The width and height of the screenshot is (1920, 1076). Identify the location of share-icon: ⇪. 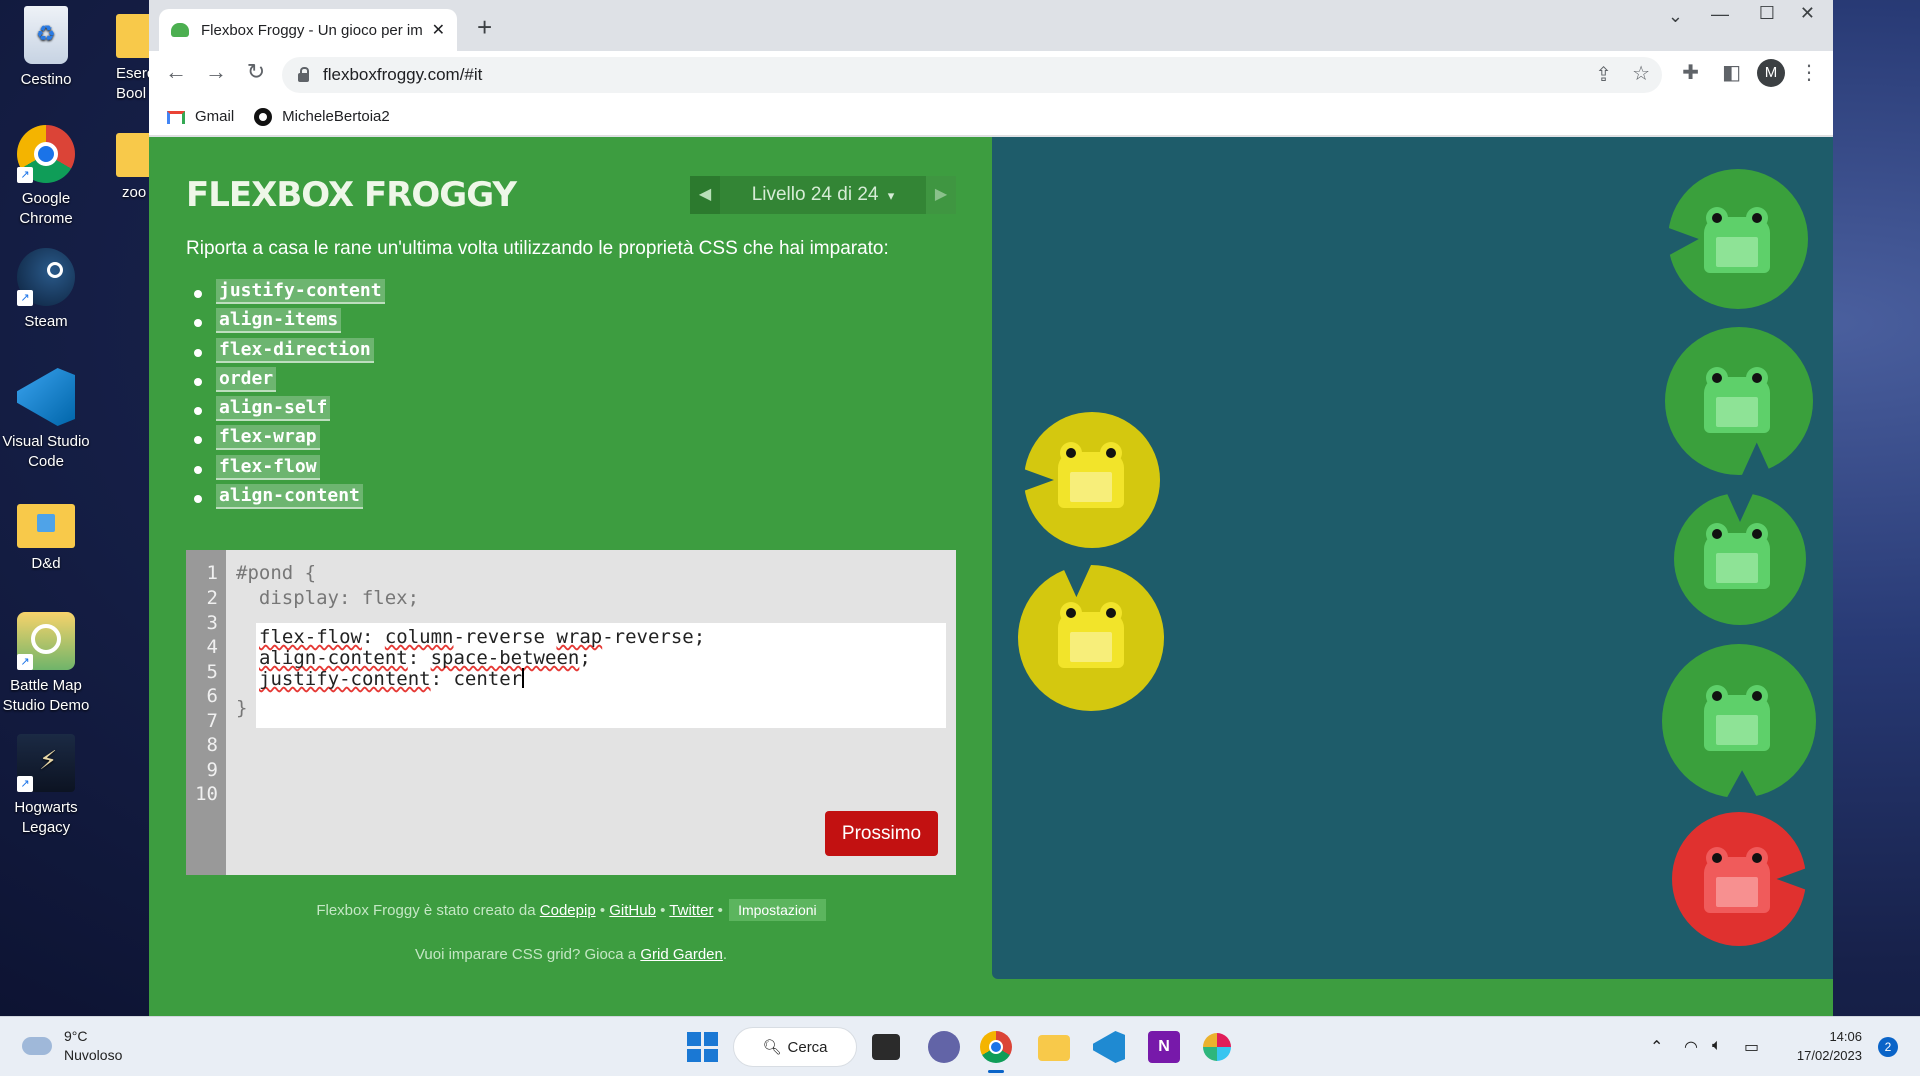
(1603, 74).